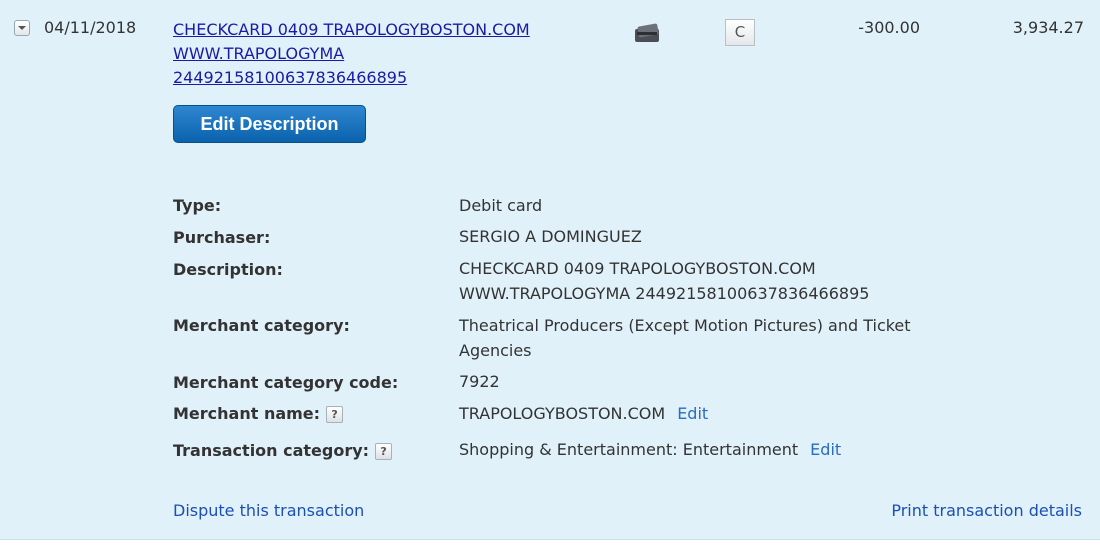 The width and height of the screenshot is (1100, 550). What do you see at coordinates (247, 413) in the screenshot?
I see `merchant-name-label: Merchant name:` at bounding box center [247, 413].